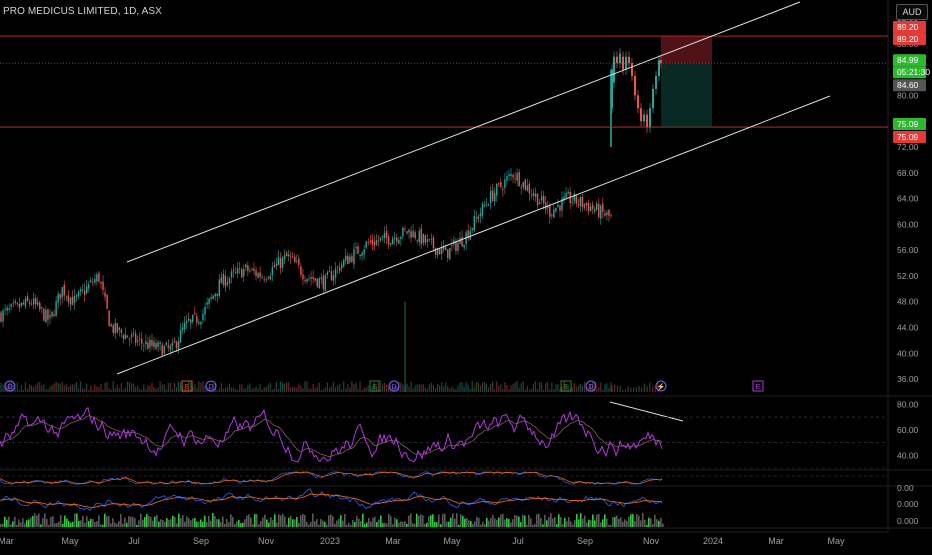 This screenshot has height=555, width=932. I want to click on event-icon-label: D, so click(9, 387).